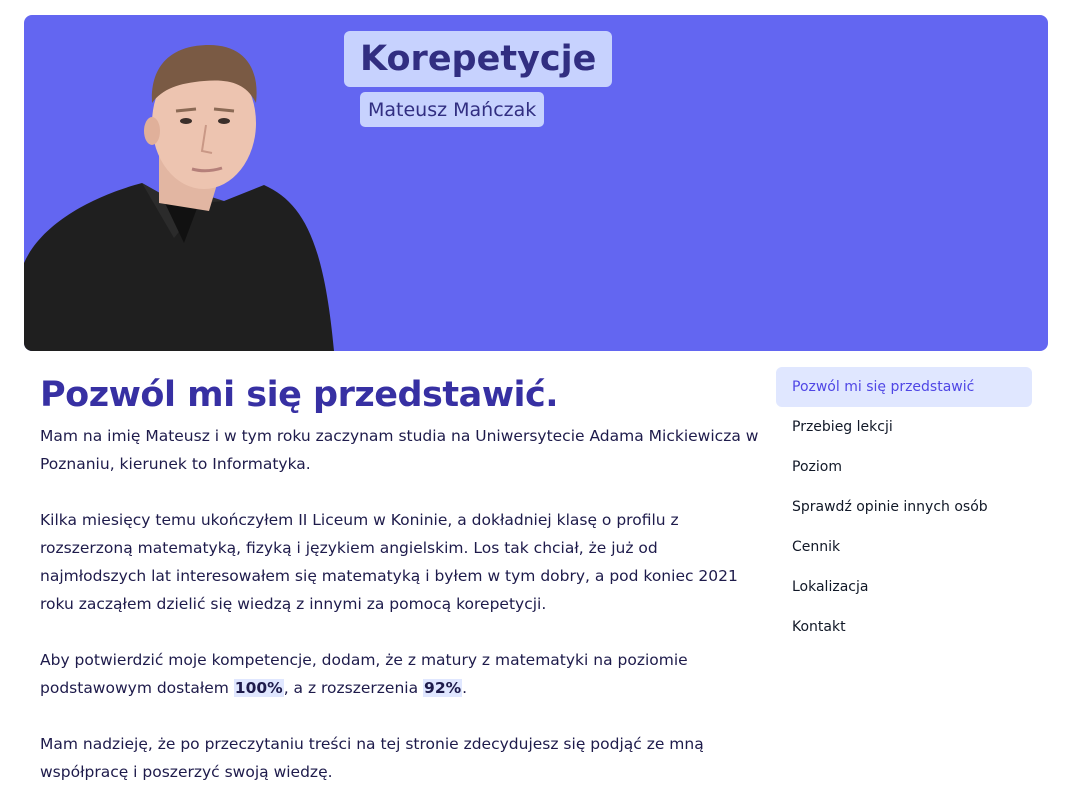 This screenshot has width=1068, height=809. Describe the element at coordinates (258, 688) in the screenshot. I see `score-basic-badge: 100%` at that location.